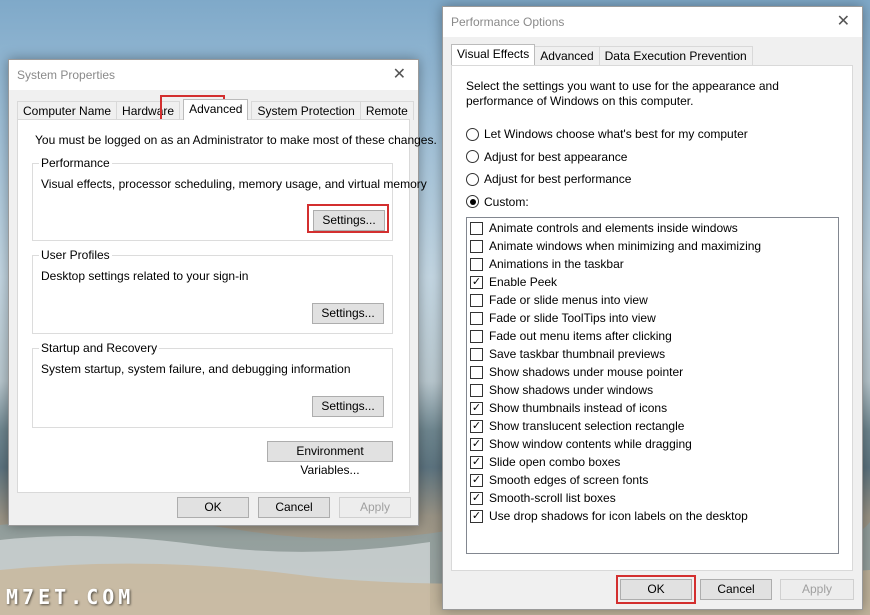 The height and width of the screenshot is (615, 870). What do you see at coordinates (67, 110) in the screenshot?
I see `tab-computer-name: Computer Name` at bounding box center [67, 110].